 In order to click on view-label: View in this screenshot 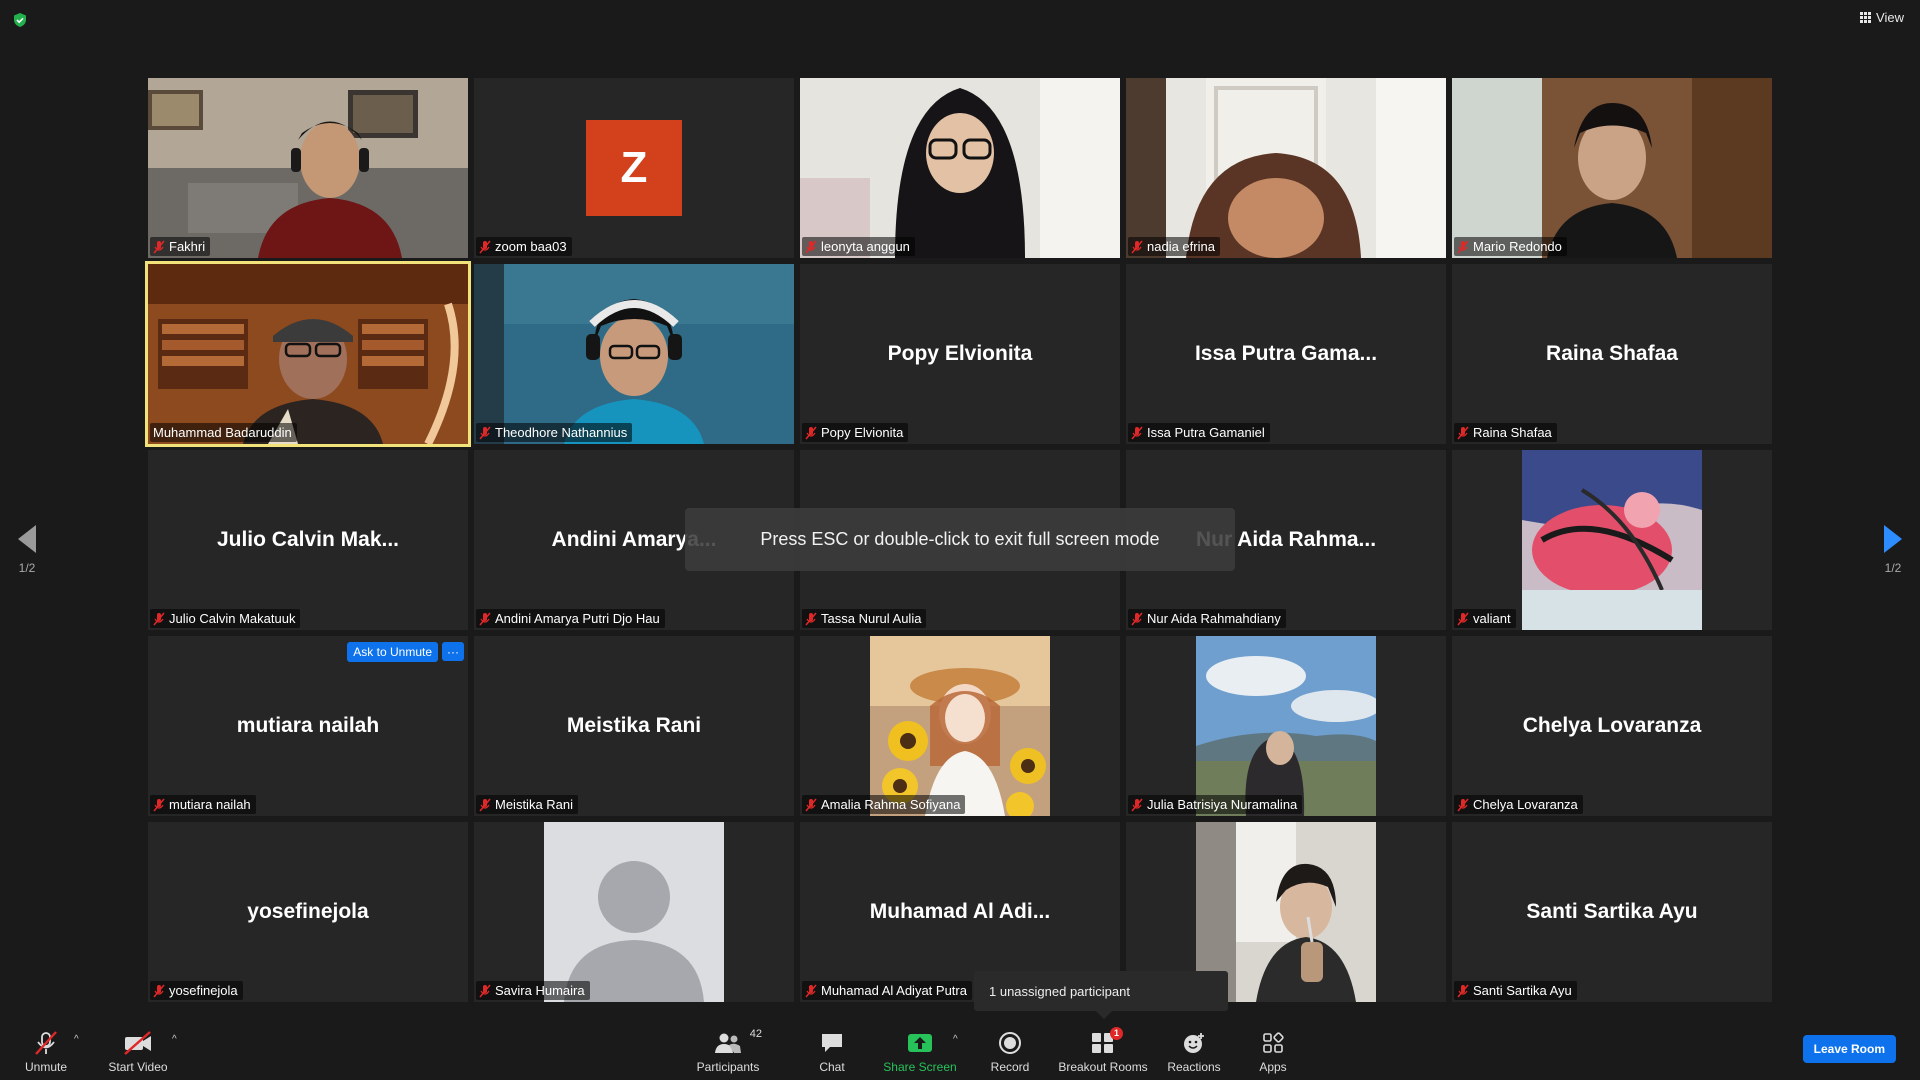, I will do `click(1890, 17)`.